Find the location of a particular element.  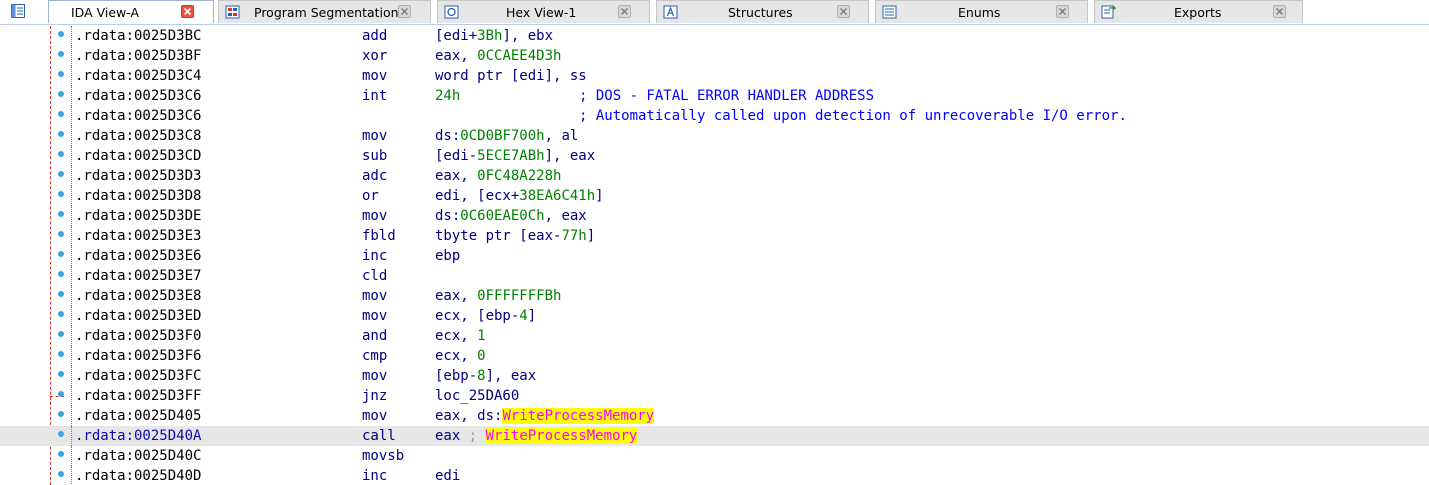

mnemonic: int is located at coordinates (374, 96).